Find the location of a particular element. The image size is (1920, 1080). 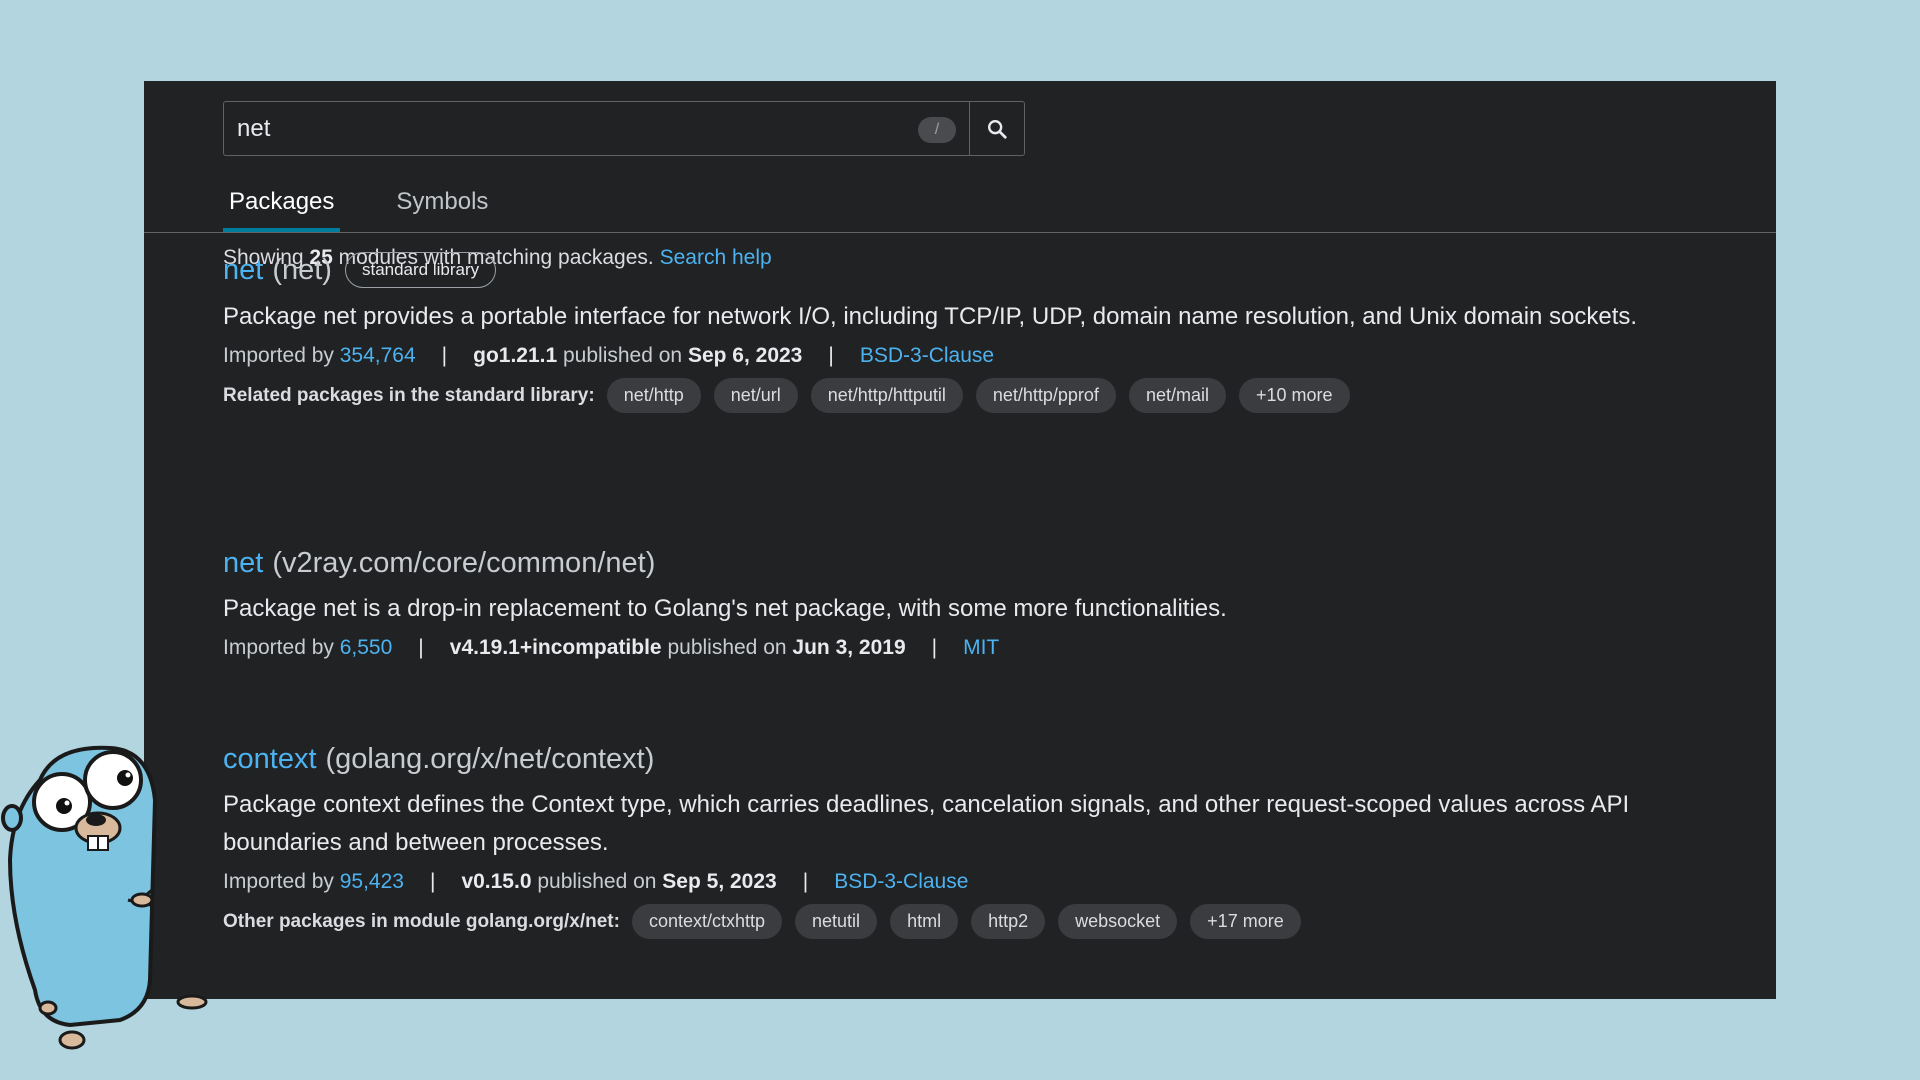

search-bar: net / is located at coordinates (624, 128).